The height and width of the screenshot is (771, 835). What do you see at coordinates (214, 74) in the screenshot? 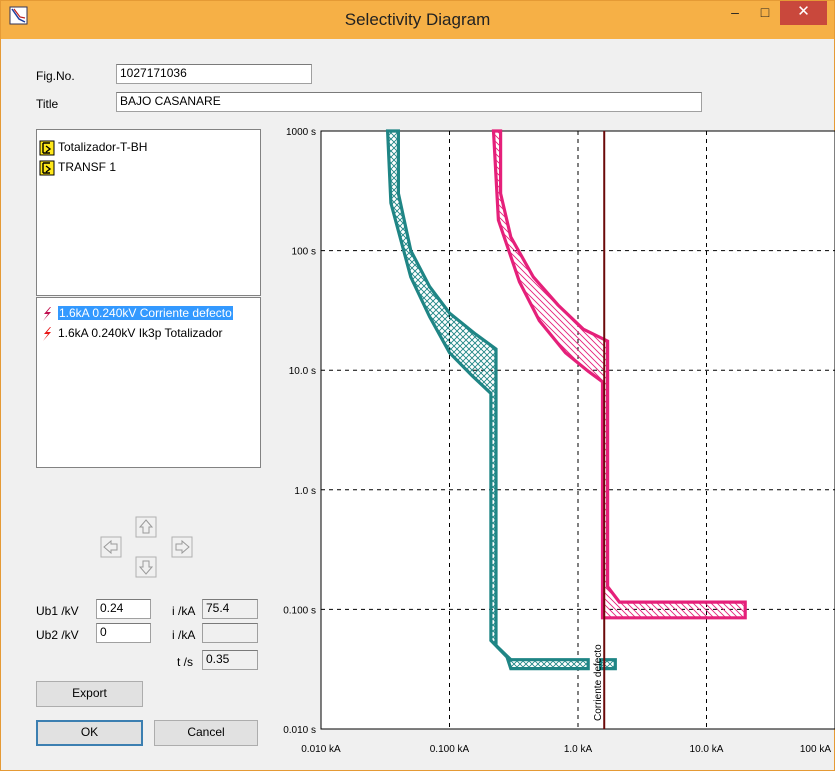
I see `fig-no-field: 1027171036` at bounding box center [214, 74].